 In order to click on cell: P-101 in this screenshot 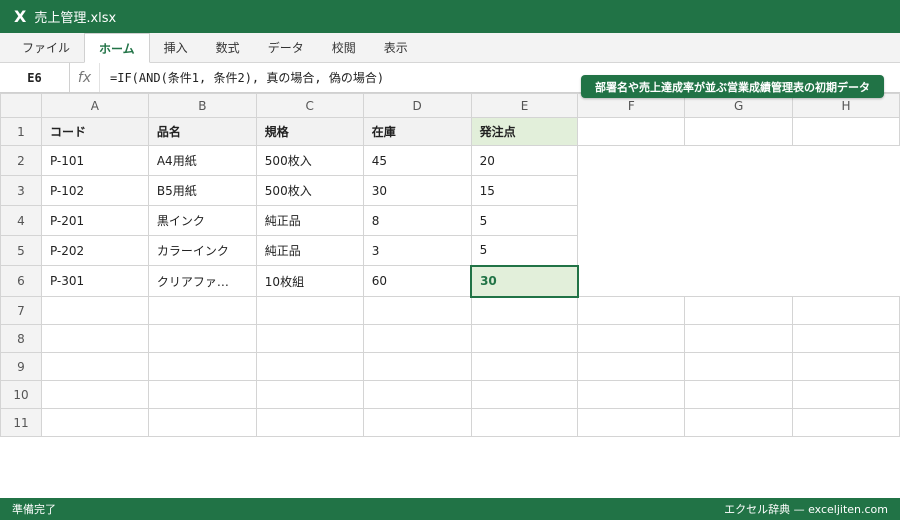, I will do `click(94, 160)`.